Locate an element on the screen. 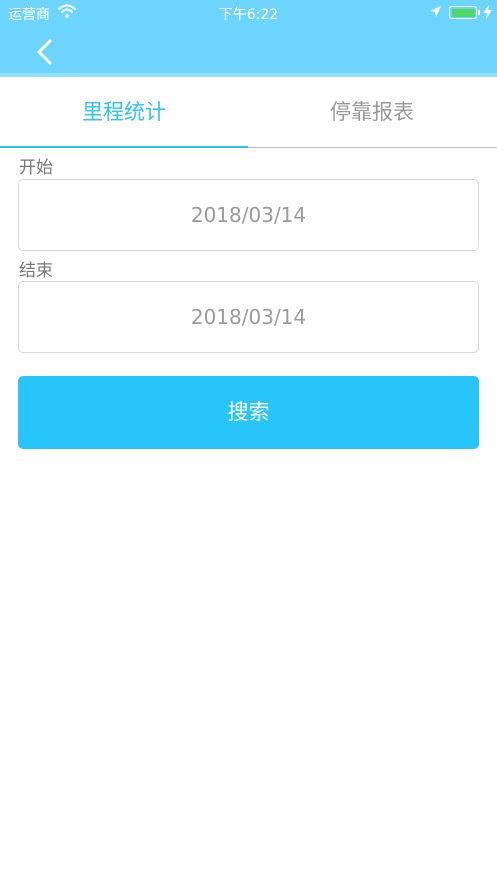 This screenshot has height=883, width=497. location-arrow-icon is located at coordinates (435, 11).